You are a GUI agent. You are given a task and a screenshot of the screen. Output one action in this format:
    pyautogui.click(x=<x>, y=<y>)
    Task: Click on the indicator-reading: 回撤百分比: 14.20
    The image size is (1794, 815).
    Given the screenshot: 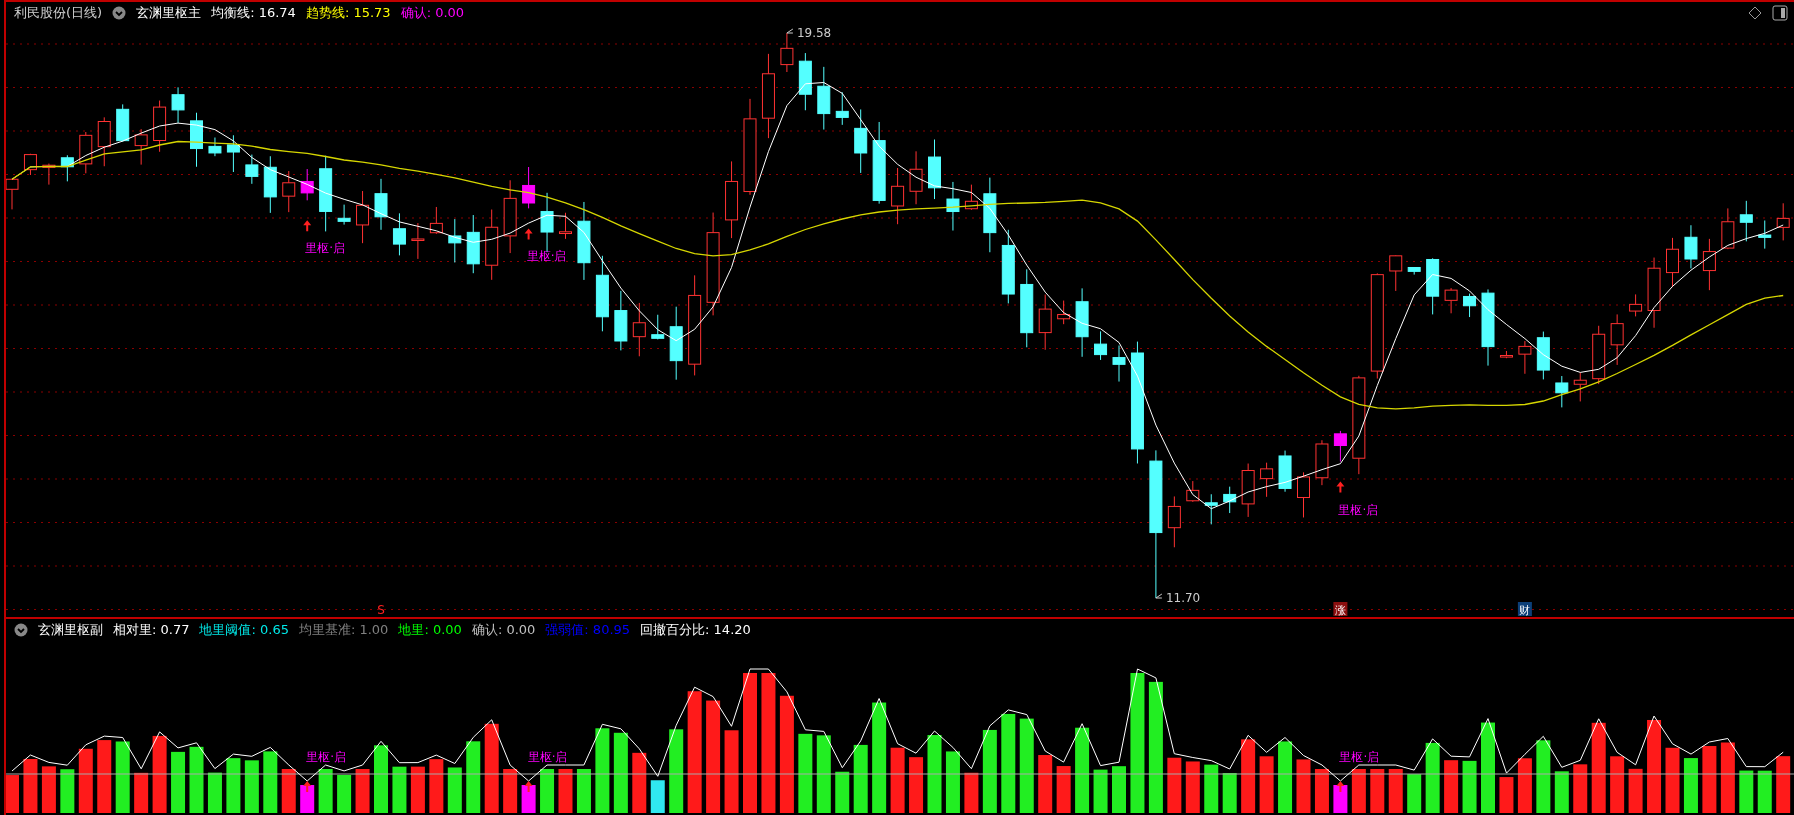 What is the action you would take?
    pyautogui.click(x=695, y=630)
    